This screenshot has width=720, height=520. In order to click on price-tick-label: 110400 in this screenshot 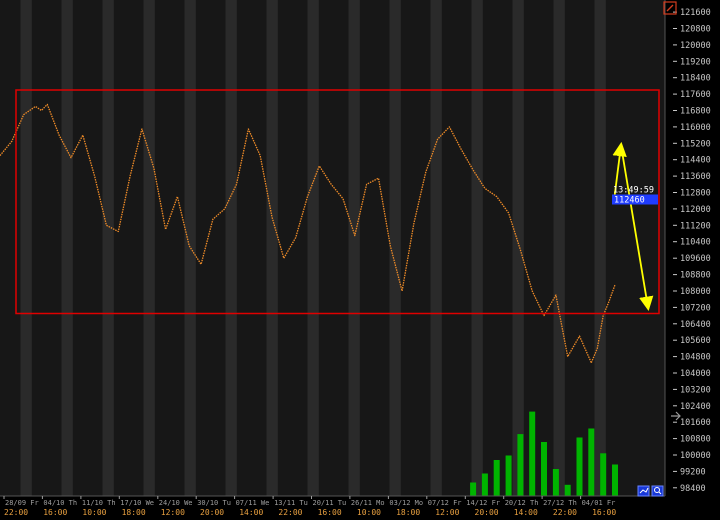, I will do `click(695, 243)`.